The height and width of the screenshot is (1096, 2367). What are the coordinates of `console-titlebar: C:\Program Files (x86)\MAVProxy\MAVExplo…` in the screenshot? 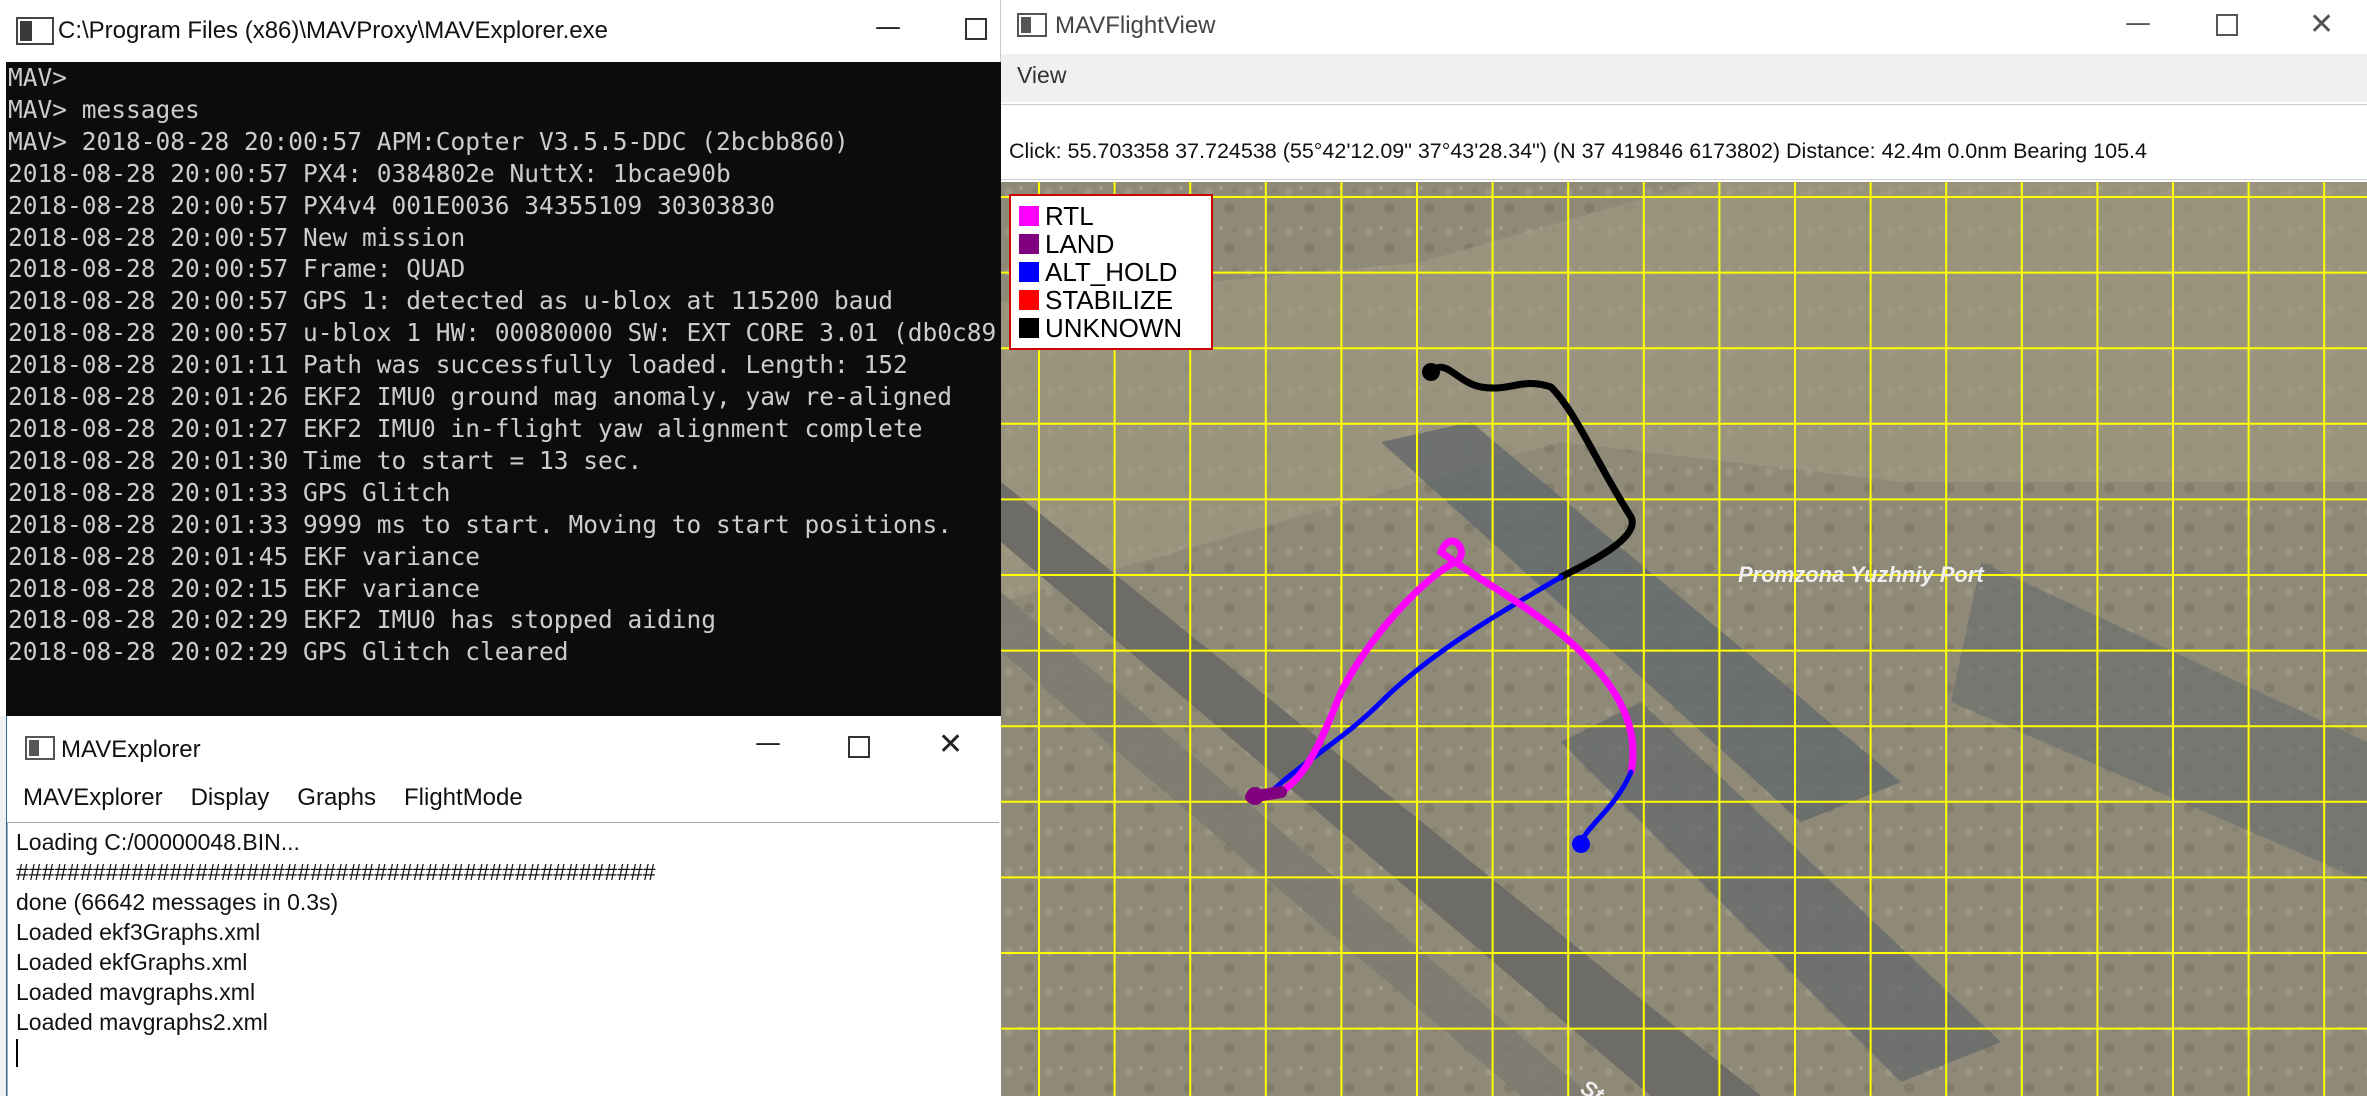 It's located at (500, 31).